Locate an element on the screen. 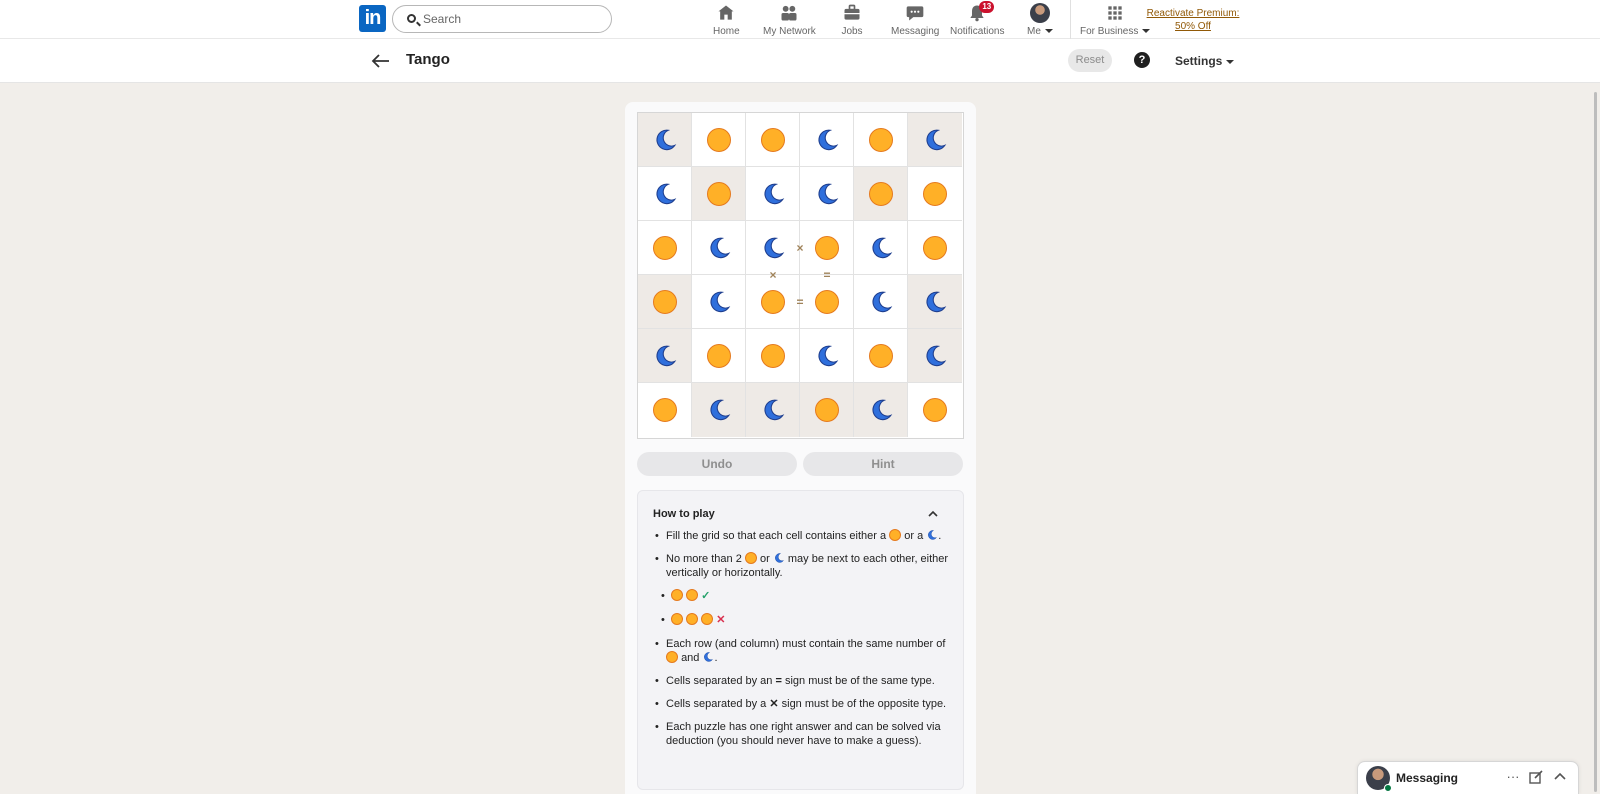 Image resolution: width=1600 pixels, height=794 pixels. cross-sign: ✕ is located at coordinates (774, 704).